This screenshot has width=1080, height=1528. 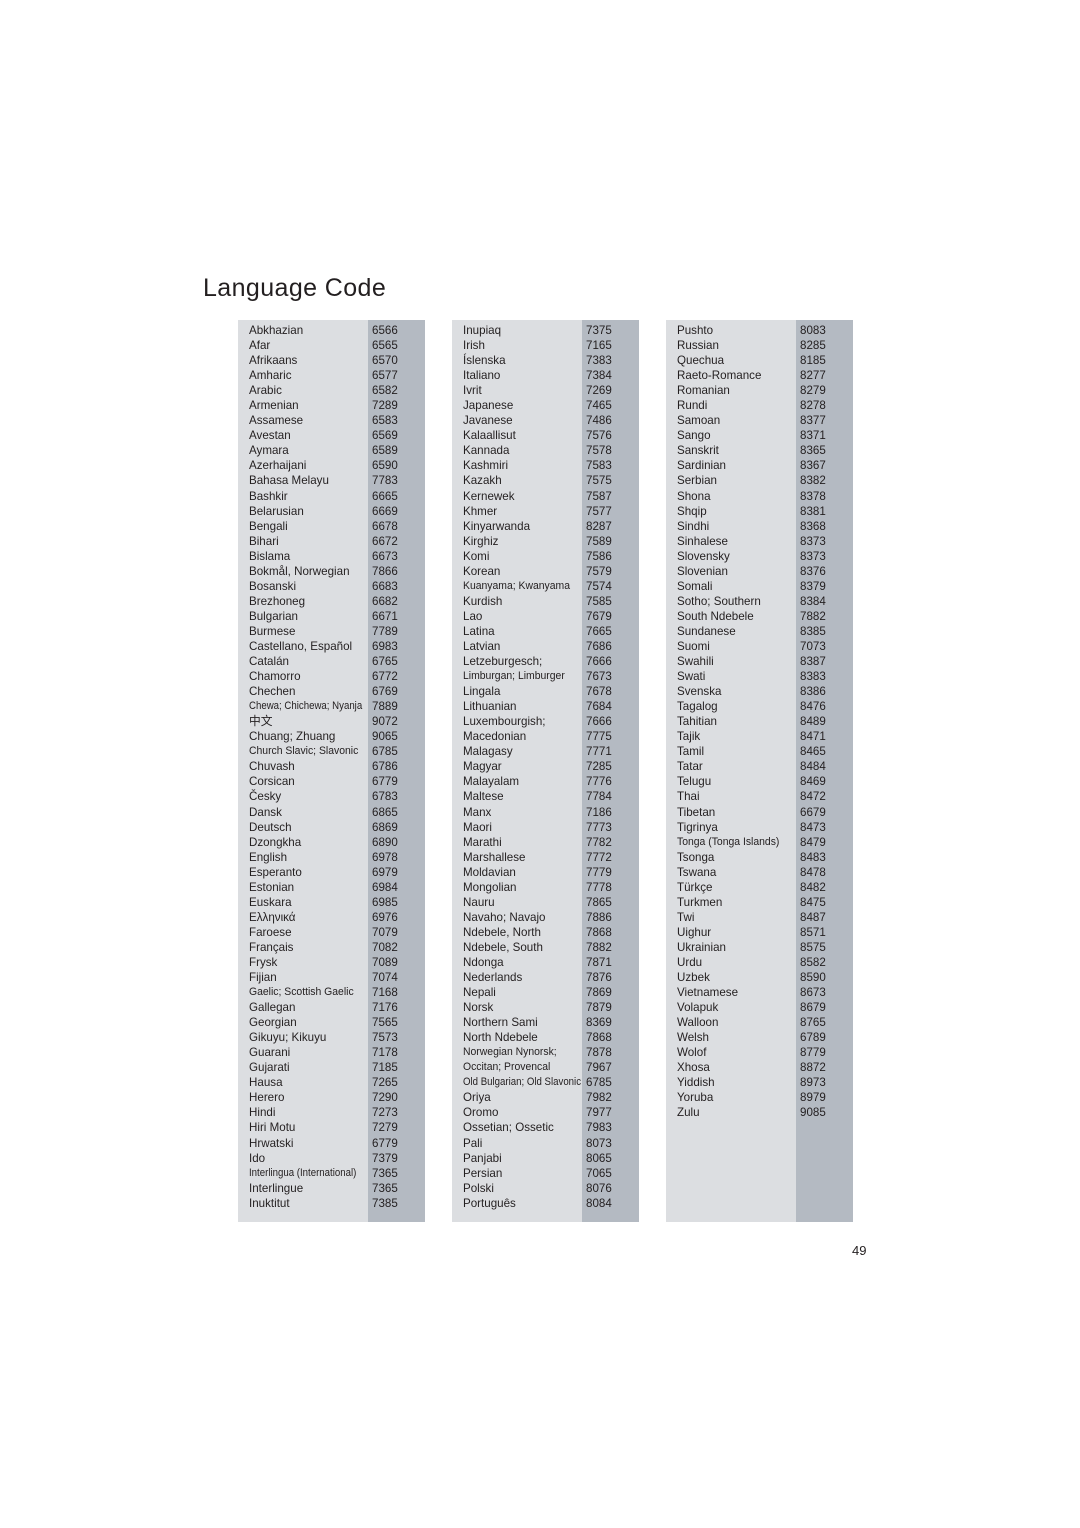 I want to click on table-row: Manx 7186, so click(x=545, y=812).